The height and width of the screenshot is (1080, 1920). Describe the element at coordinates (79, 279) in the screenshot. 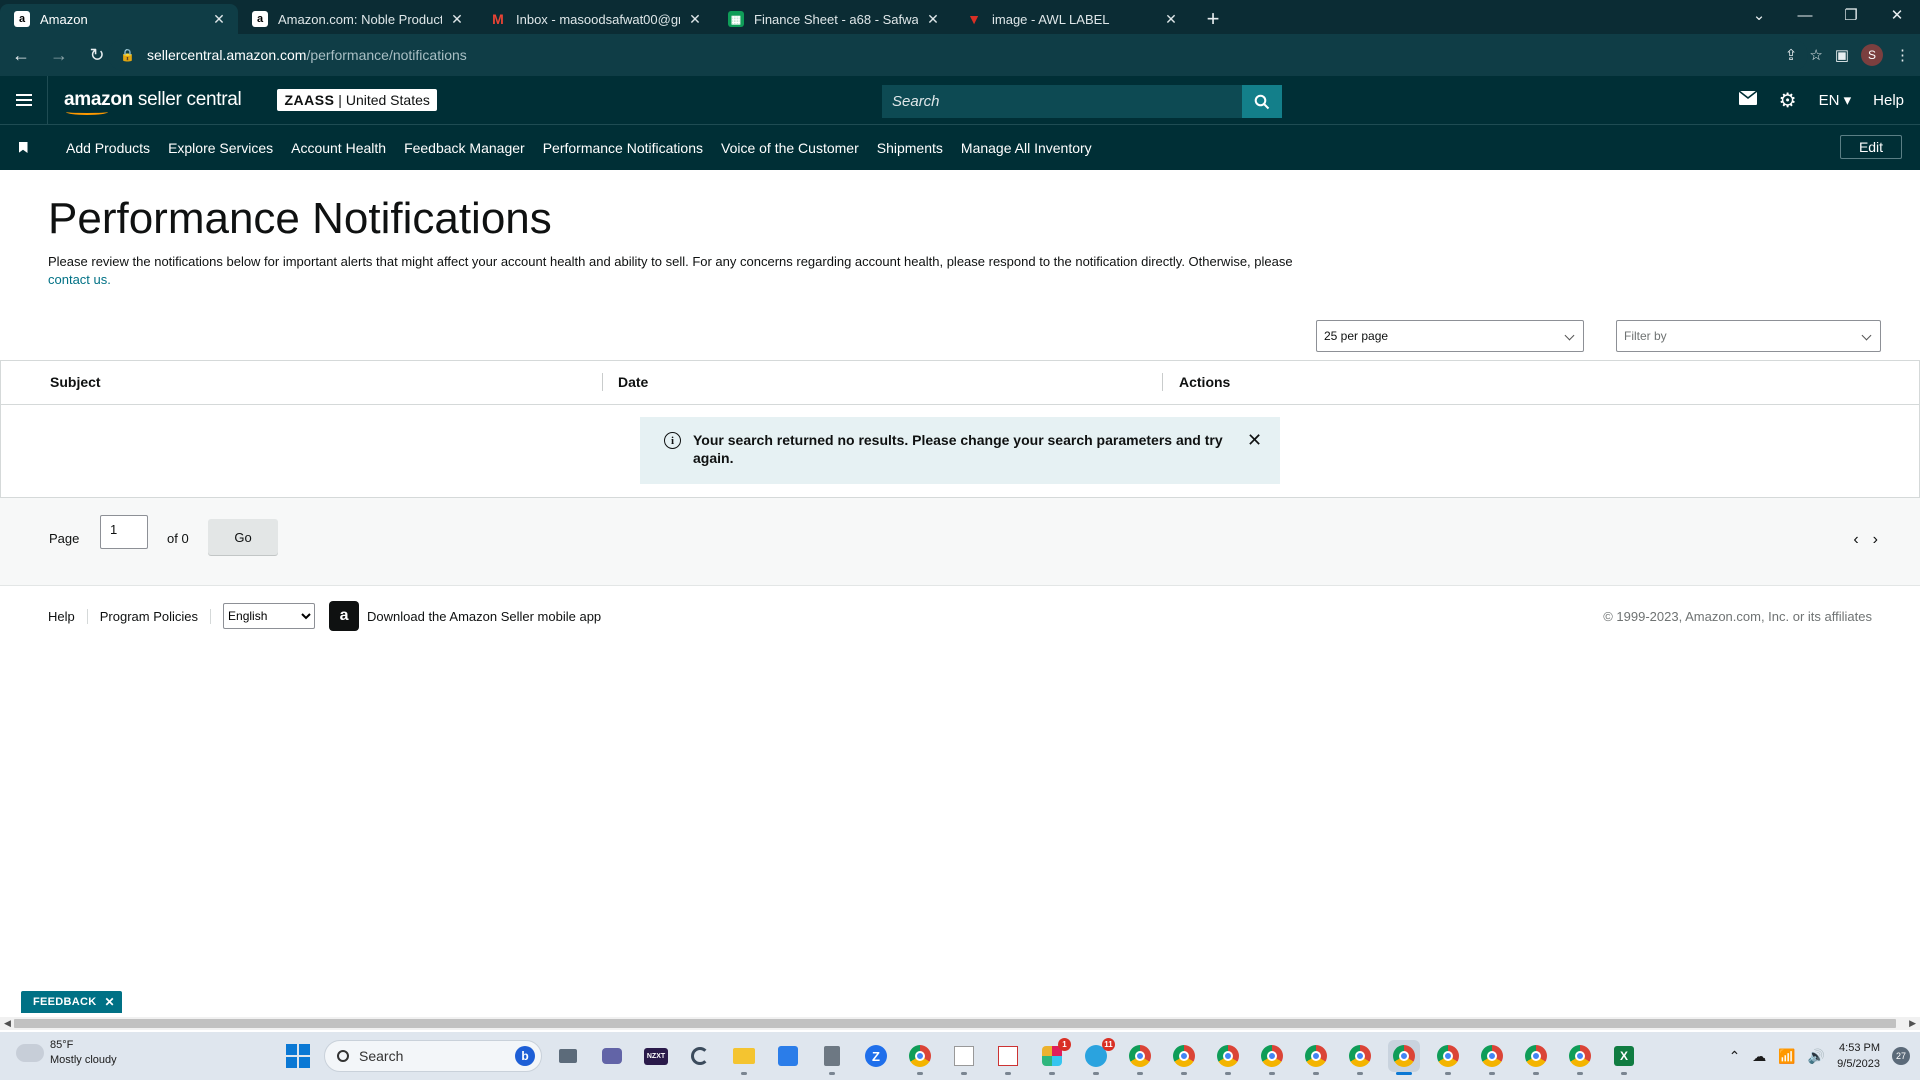

I see `contact-us-link: contact us.` at that location.